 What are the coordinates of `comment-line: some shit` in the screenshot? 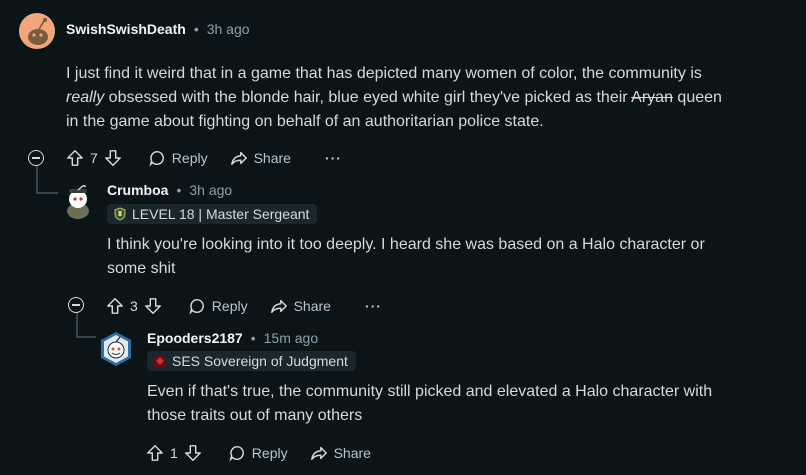 It's located at (141, 268).